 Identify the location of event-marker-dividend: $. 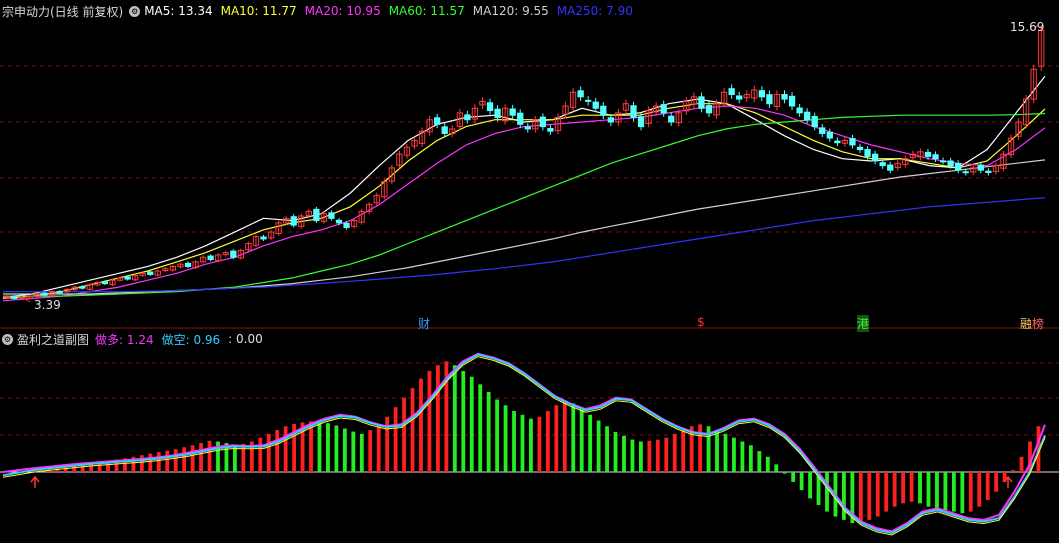
(701, 322).